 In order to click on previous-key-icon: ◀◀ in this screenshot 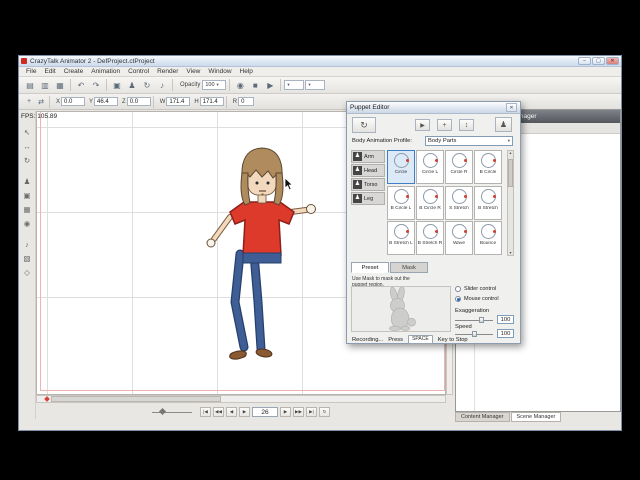, I will do `click(218, 411)`.